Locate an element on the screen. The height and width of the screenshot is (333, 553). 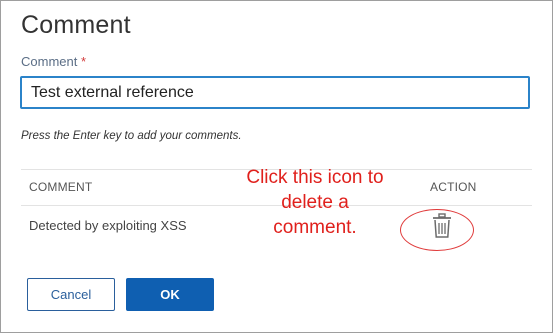
dialog-title: Comment is located at coordinates (76, 25).